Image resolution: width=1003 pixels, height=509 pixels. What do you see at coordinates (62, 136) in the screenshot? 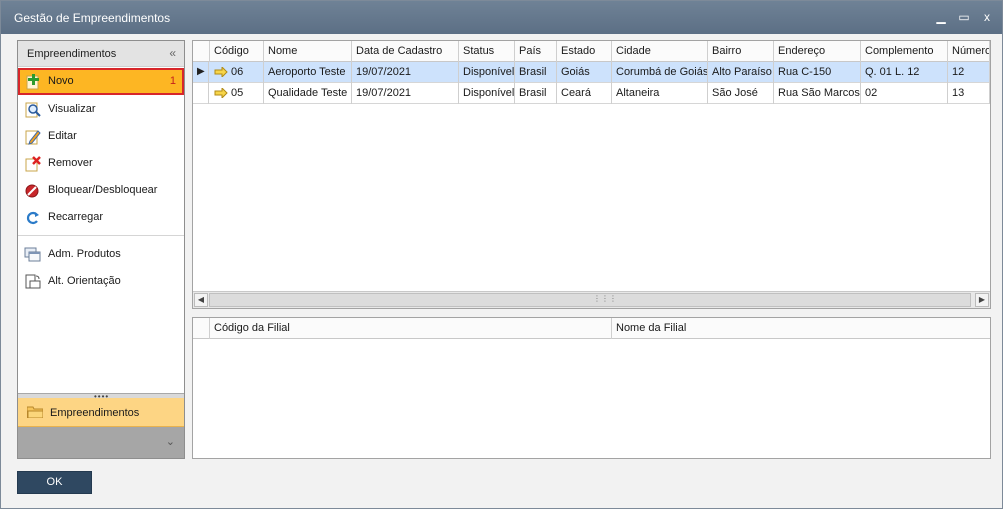
I see `sidebar-item-label: Editar` at bounding box center [62, 136].